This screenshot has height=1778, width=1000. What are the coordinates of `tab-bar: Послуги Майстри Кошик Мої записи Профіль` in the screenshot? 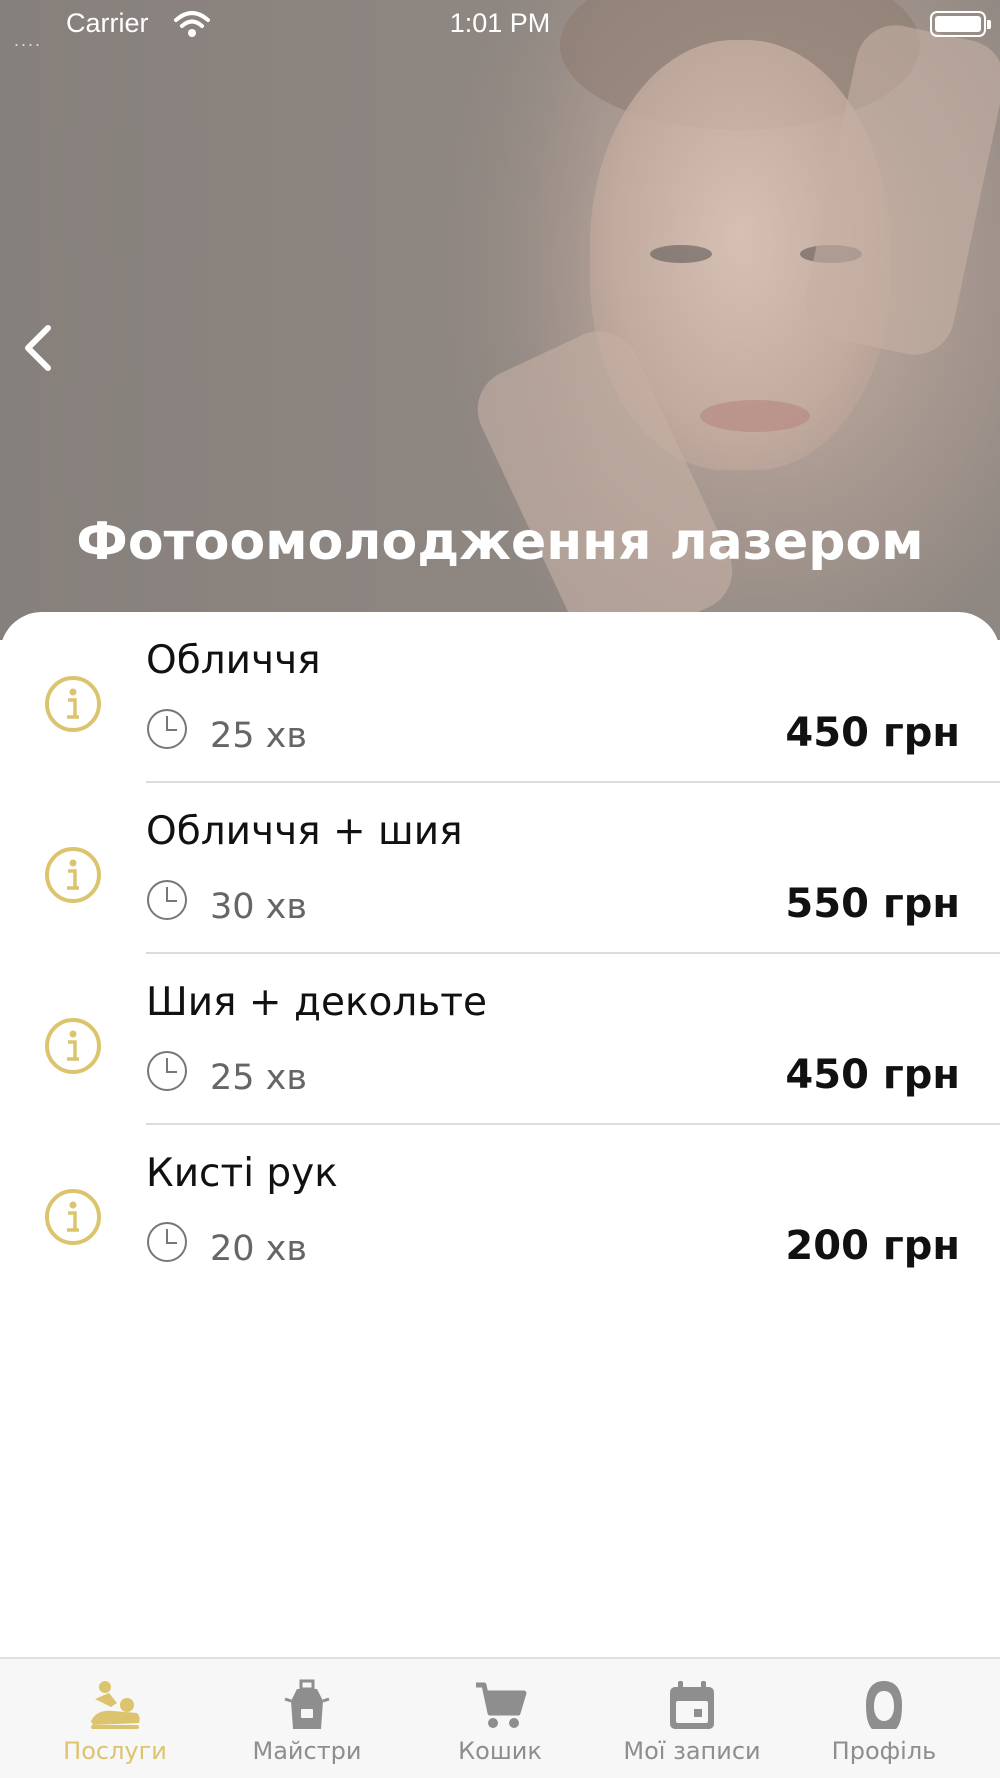 It's located at (500, 1717).